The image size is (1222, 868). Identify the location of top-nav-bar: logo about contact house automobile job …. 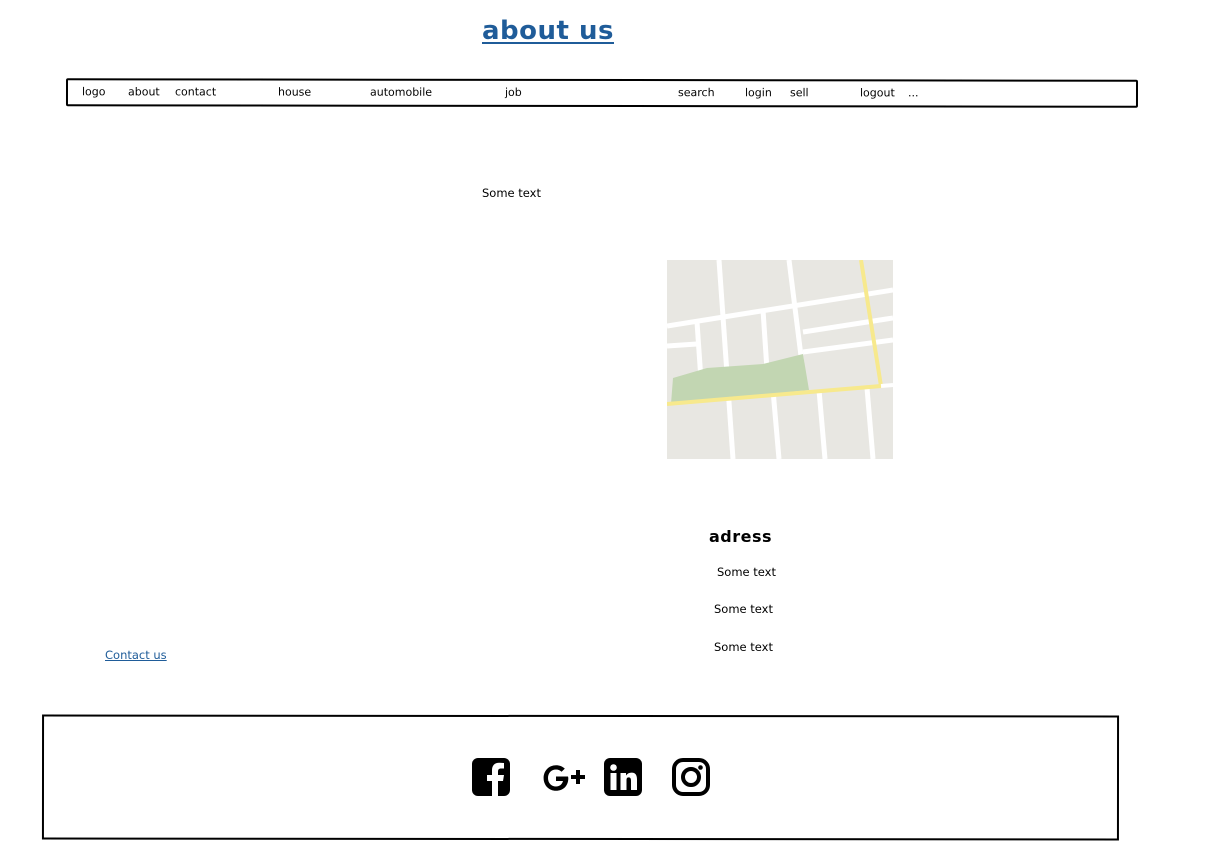
(602, 93).